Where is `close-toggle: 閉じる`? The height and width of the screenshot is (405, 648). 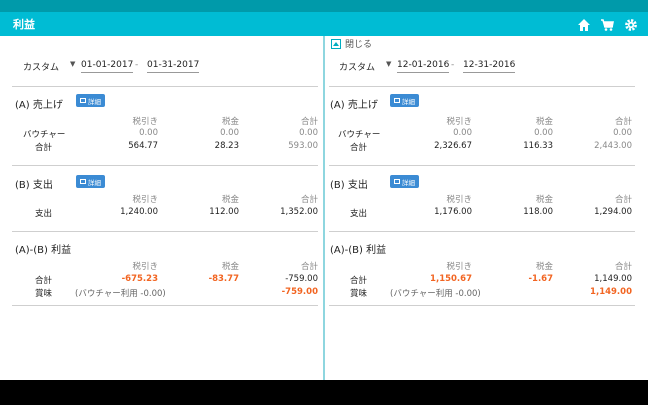
close-toggle: 閉じる is located at coordinates (351, 43).